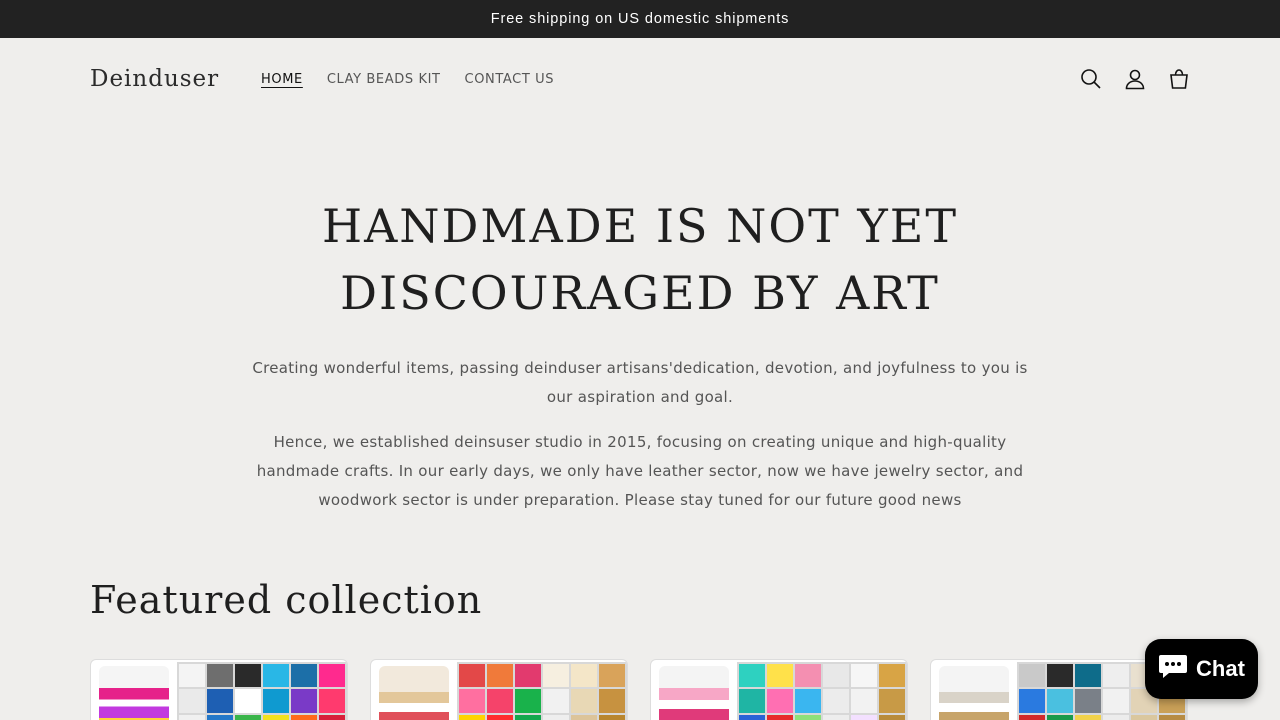  What do you see at coordinates (640, 226) in the screenshot?
I see `hero-title-line-1: HANDMADE IS NOT YET` at bounding box center [640, 226].